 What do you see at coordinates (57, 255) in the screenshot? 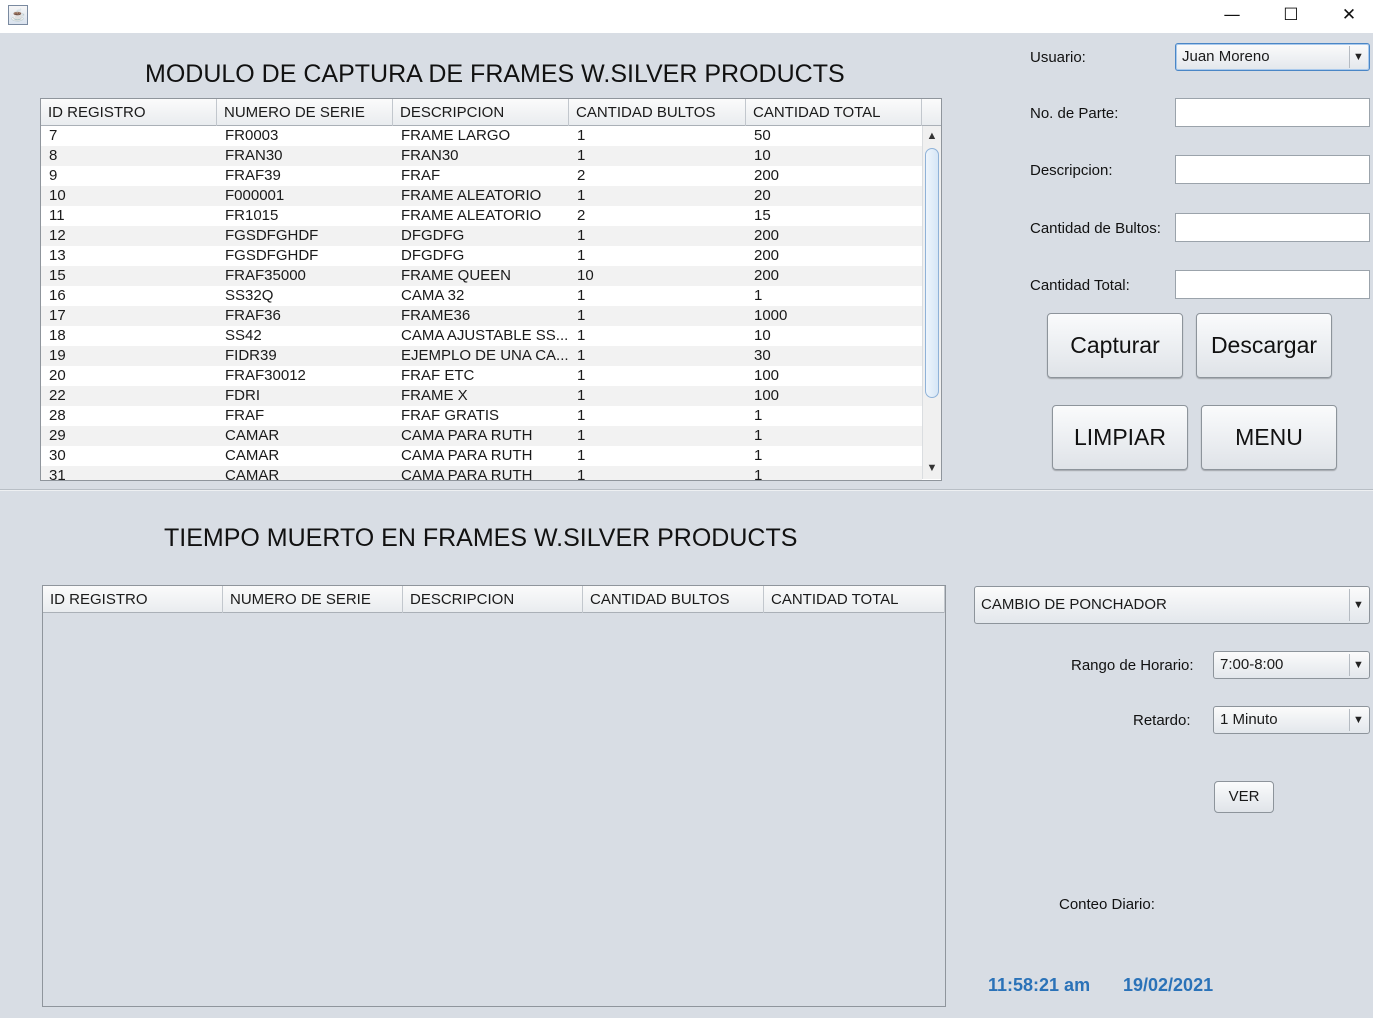
I see `table-cell: 13` at bounding box center [57, 255].